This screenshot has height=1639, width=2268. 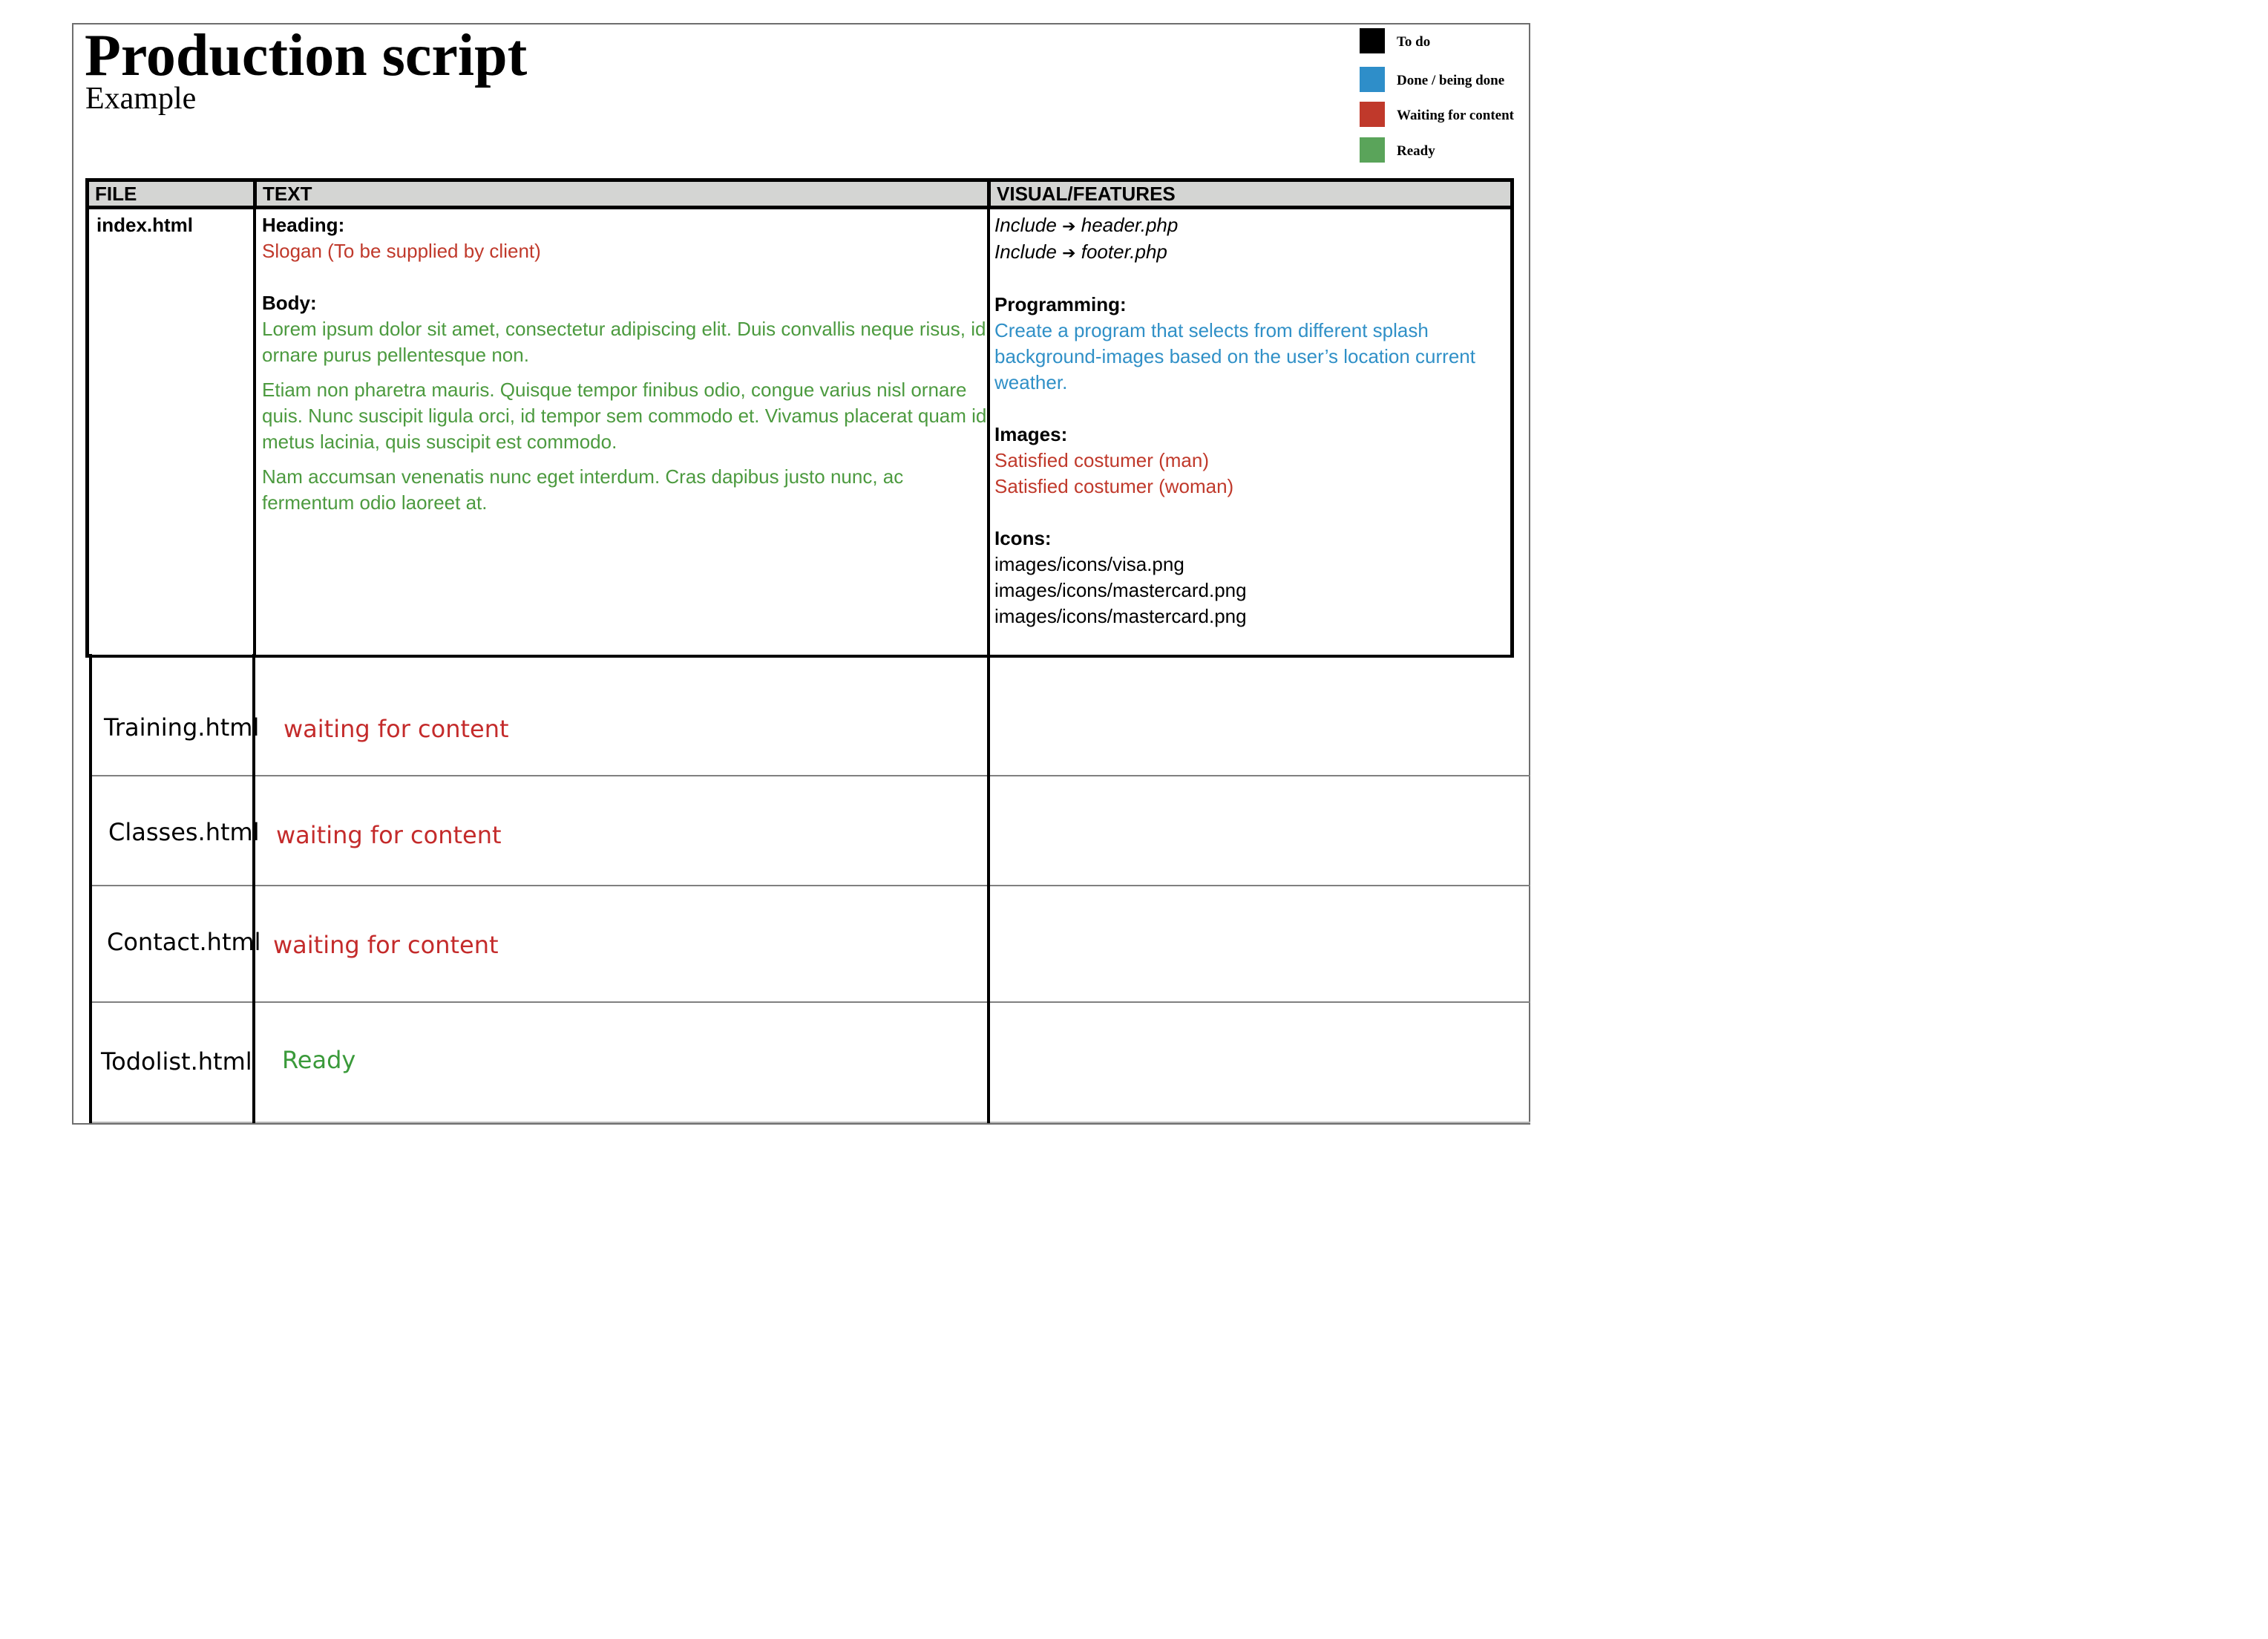 What do you see at coordinates (1031, 434) in the screenshot?
I see `images-label: Images:` at bounding box center [1031, 434].